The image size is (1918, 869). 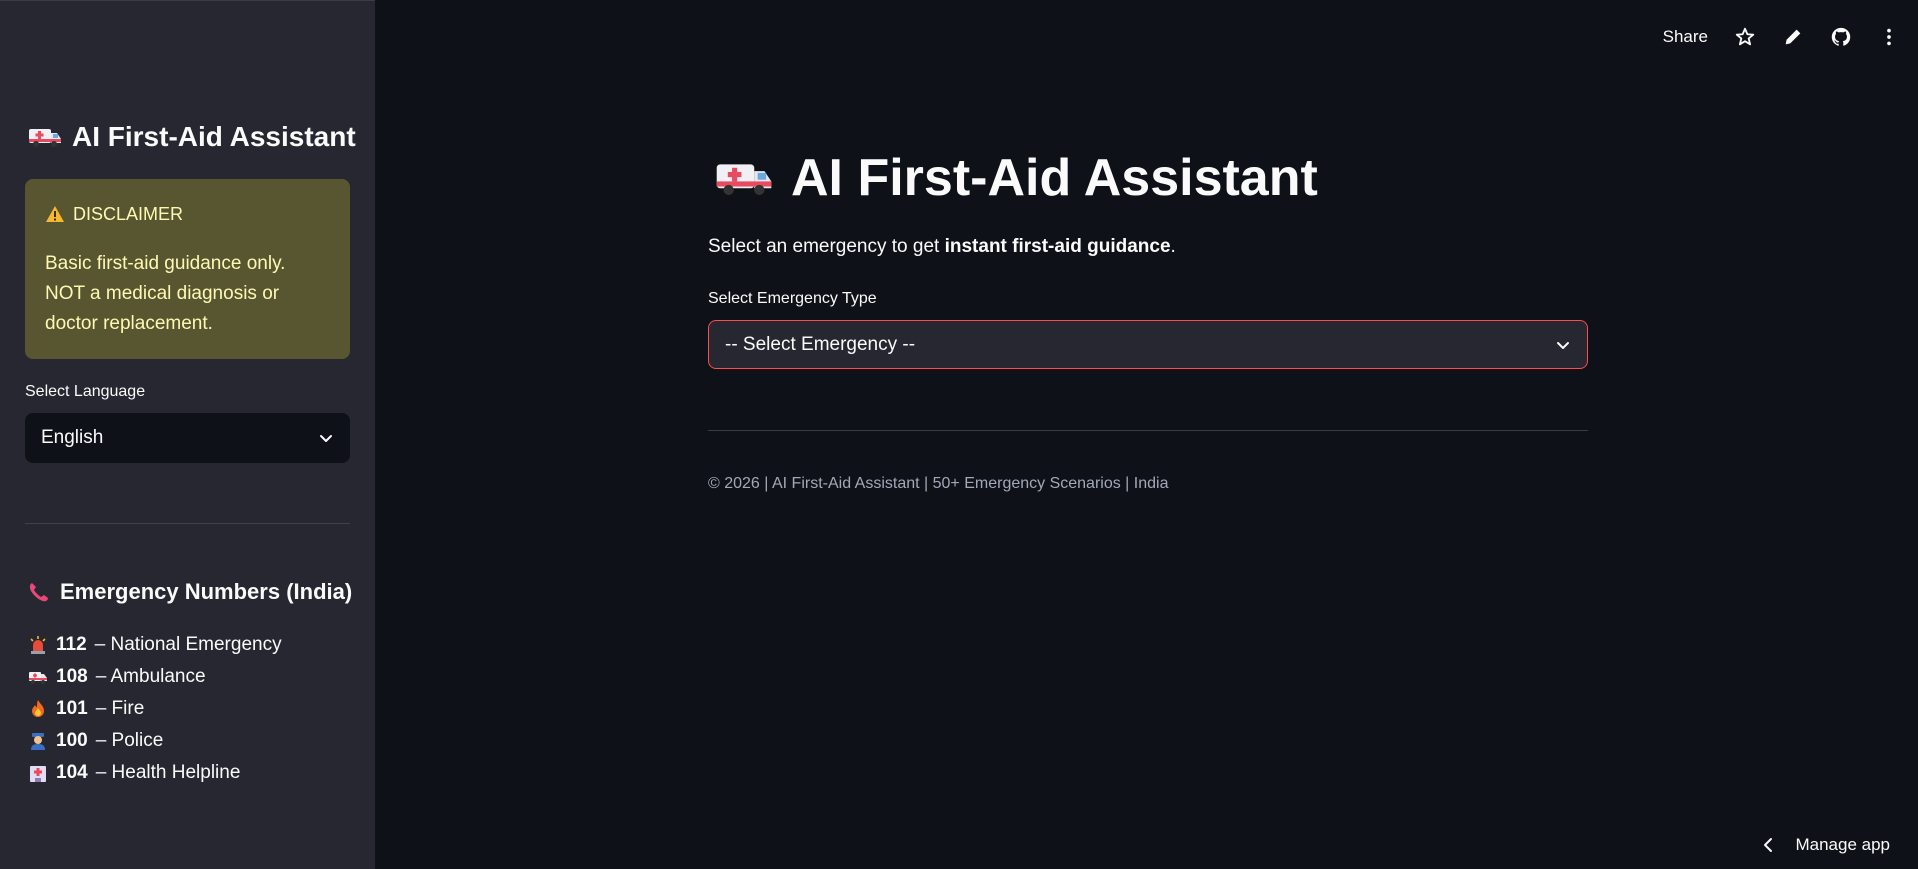 What do you see at coordinates (38, 645) in the screenshot?
I see `siren-icon` at bounding box center [38, 645].